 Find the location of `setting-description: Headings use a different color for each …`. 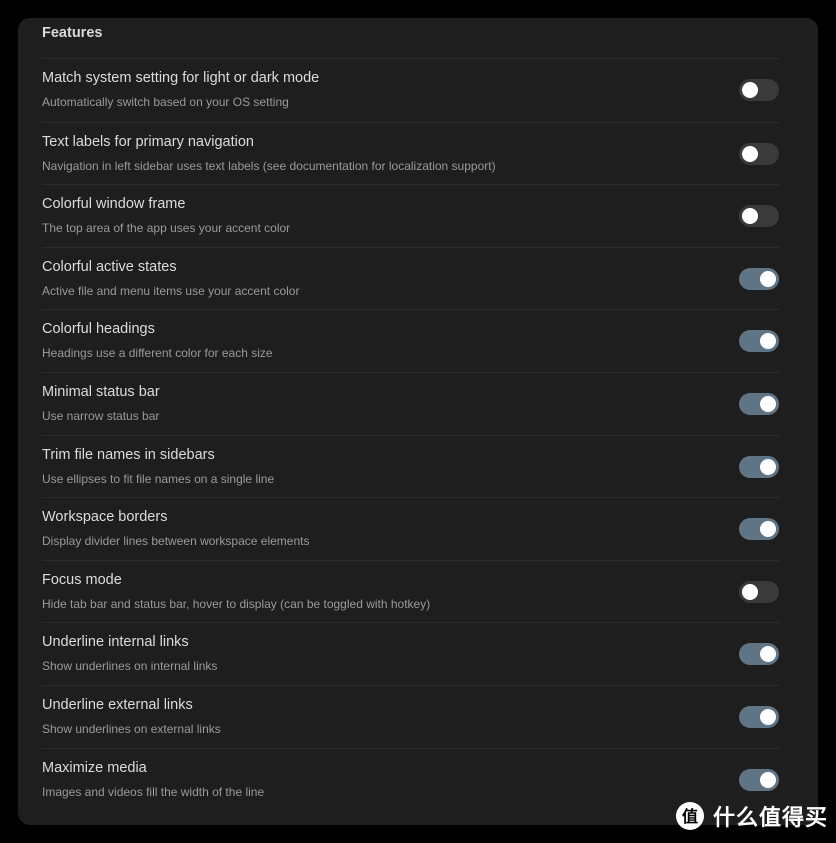

setting-description: Headings use a different color for each … is located at coordinates (157, 353).